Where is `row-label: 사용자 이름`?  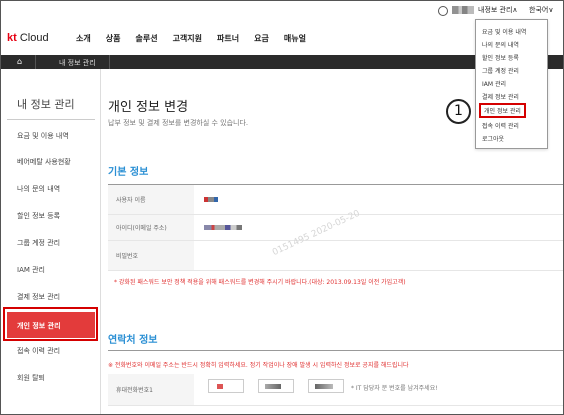 row-label: 사용자 이름 is located at coordinates (151, 199).